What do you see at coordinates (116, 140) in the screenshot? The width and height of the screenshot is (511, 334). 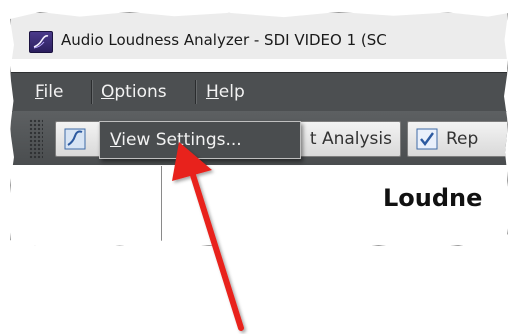 I see `view-settings-mnemonic: V` at bounding box center [116, 140].